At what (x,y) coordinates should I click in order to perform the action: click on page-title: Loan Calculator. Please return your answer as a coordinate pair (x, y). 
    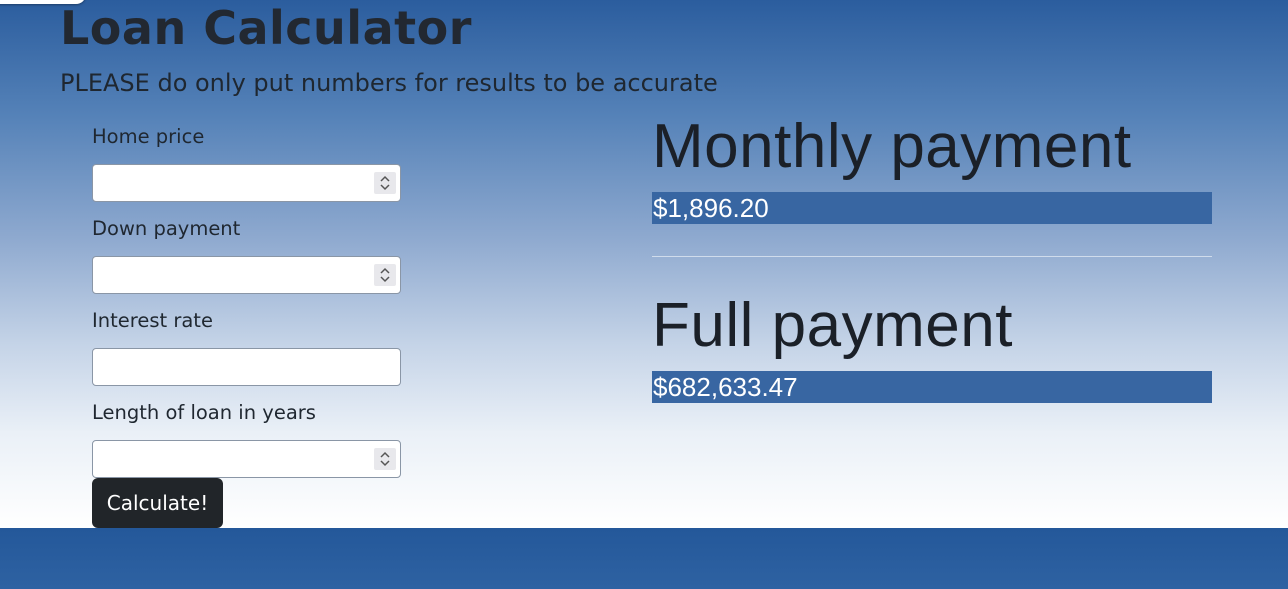
    Looking at the image, I should click on (266, 28).